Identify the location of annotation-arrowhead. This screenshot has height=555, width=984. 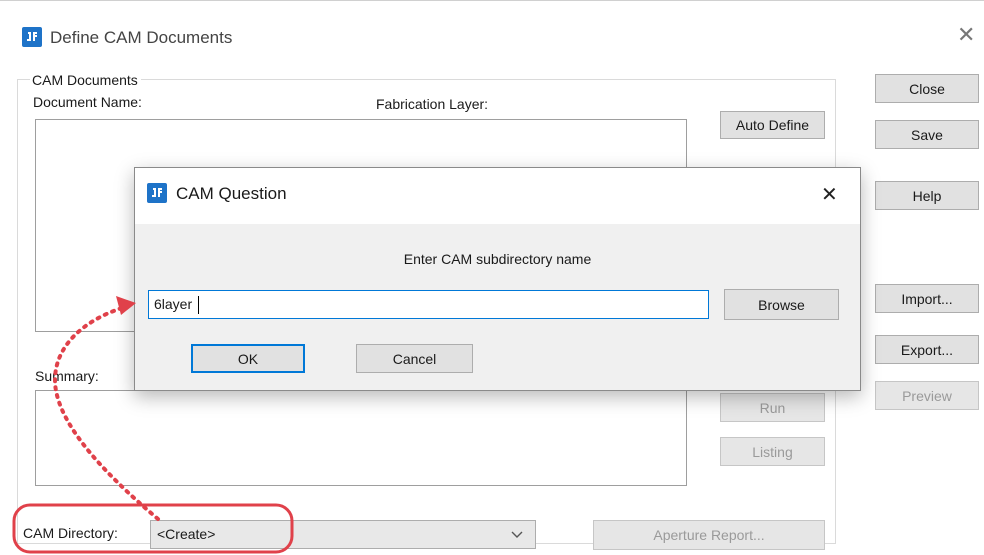
(126, 305).